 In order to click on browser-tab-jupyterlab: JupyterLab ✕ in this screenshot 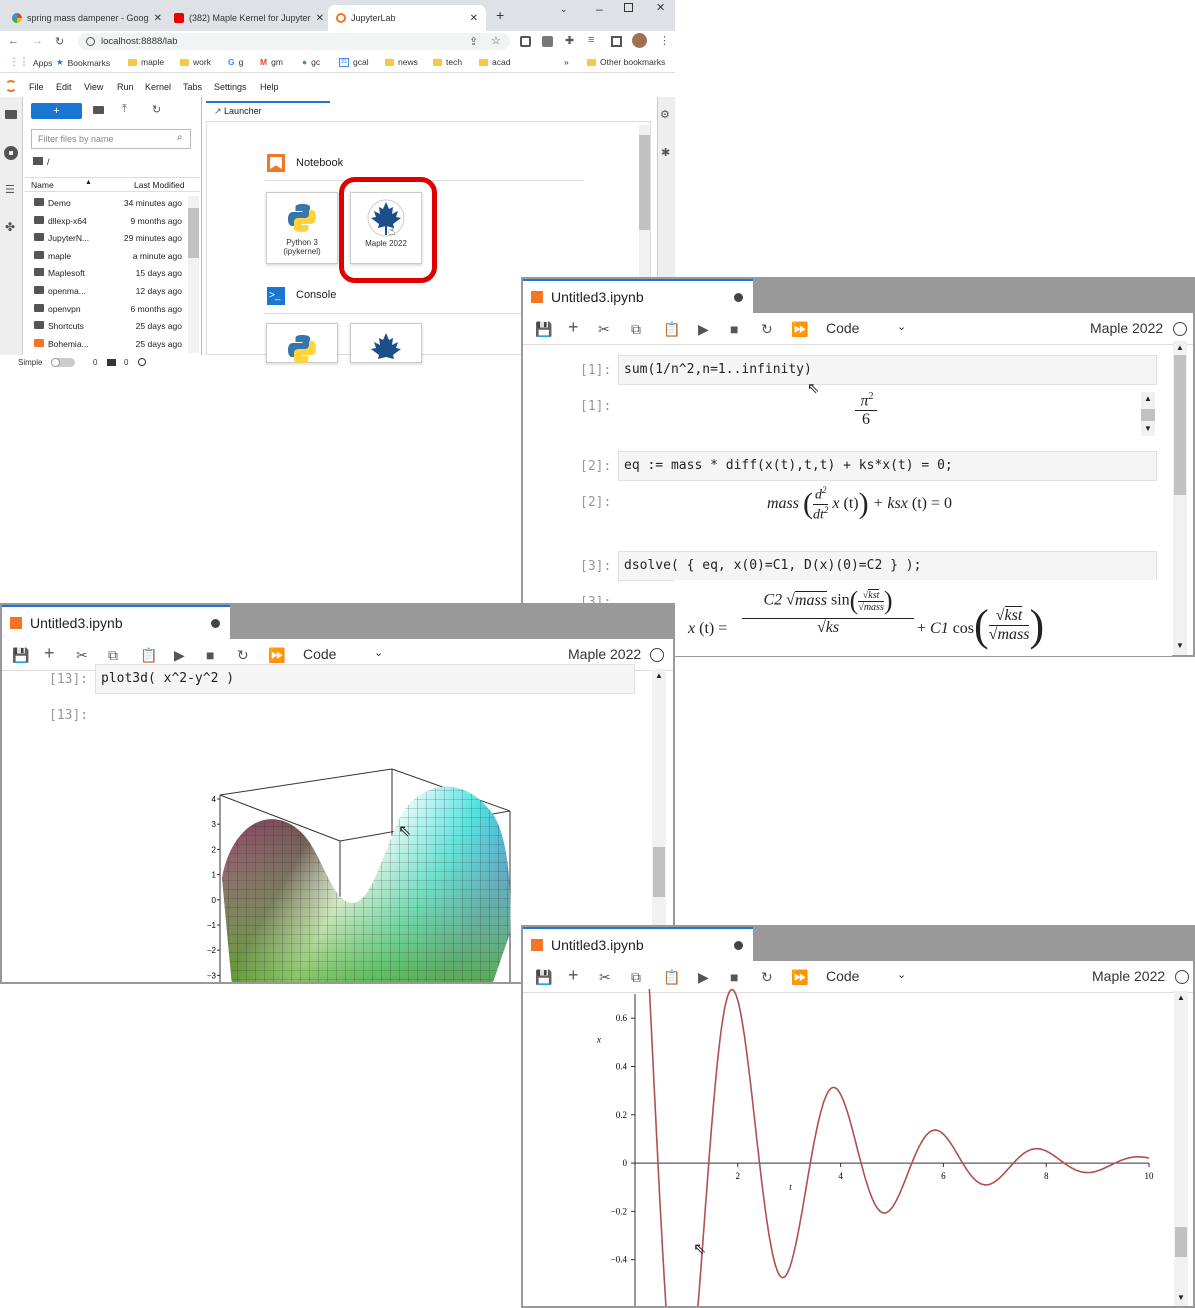, I will do `click(407, 18)`.